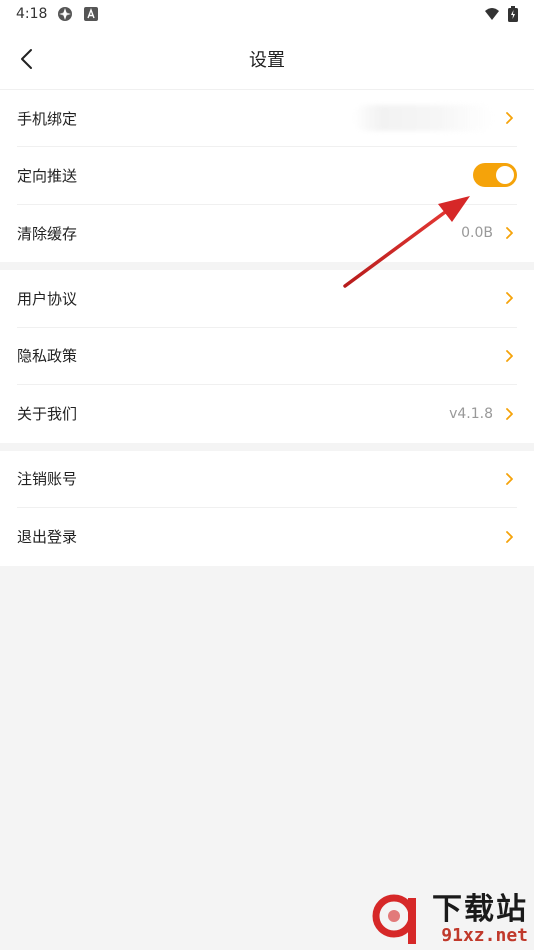 The height and width of the screenshot is (950, 534). I want to click on settings-row-targeted-push: 定向推送, so click(267, 176).